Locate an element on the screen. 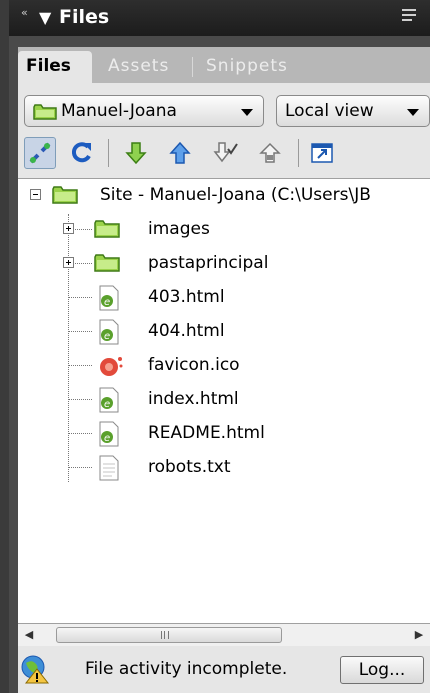 The width and height of the screenshot is (430, 693). tree-item-label: 403.html is located at coordinates (186, 297).